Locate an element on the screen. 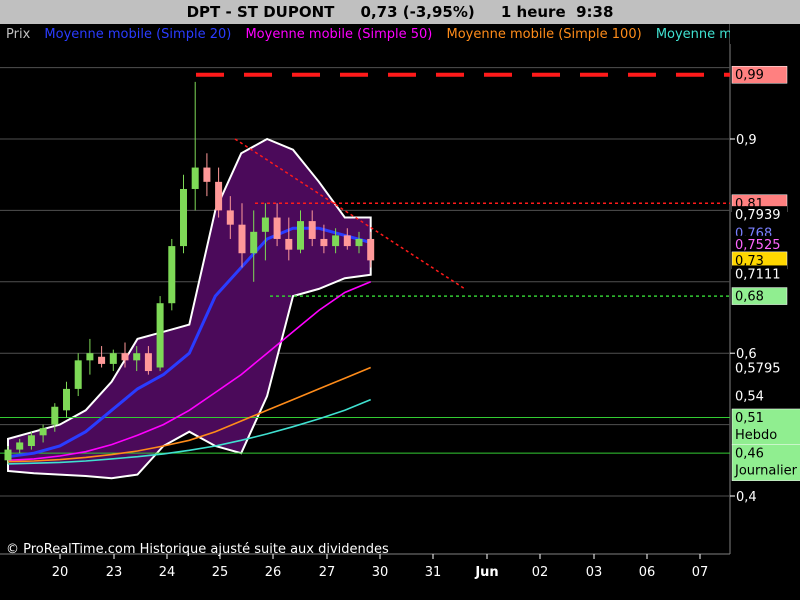 Image resolution: width=800 pixels, height=600 pixels. title-symbol: DPT - ST DUPONT is located at coordinates (260, 12).